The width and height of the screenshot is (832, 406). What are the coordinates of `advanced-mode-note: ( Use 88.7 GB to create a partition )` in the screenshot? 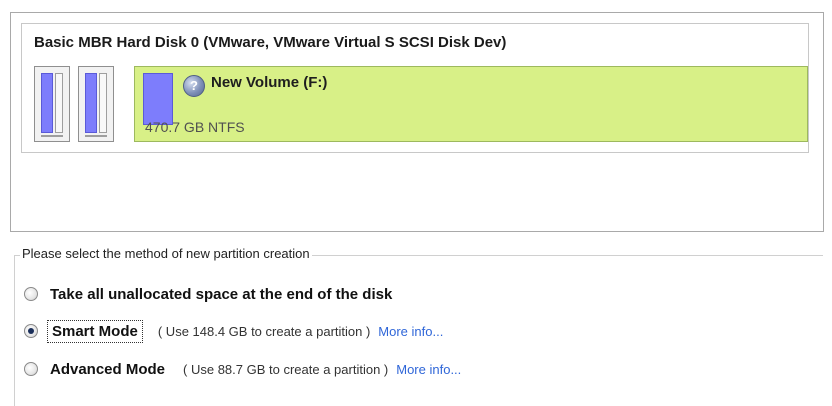 It's located at (286, 369).